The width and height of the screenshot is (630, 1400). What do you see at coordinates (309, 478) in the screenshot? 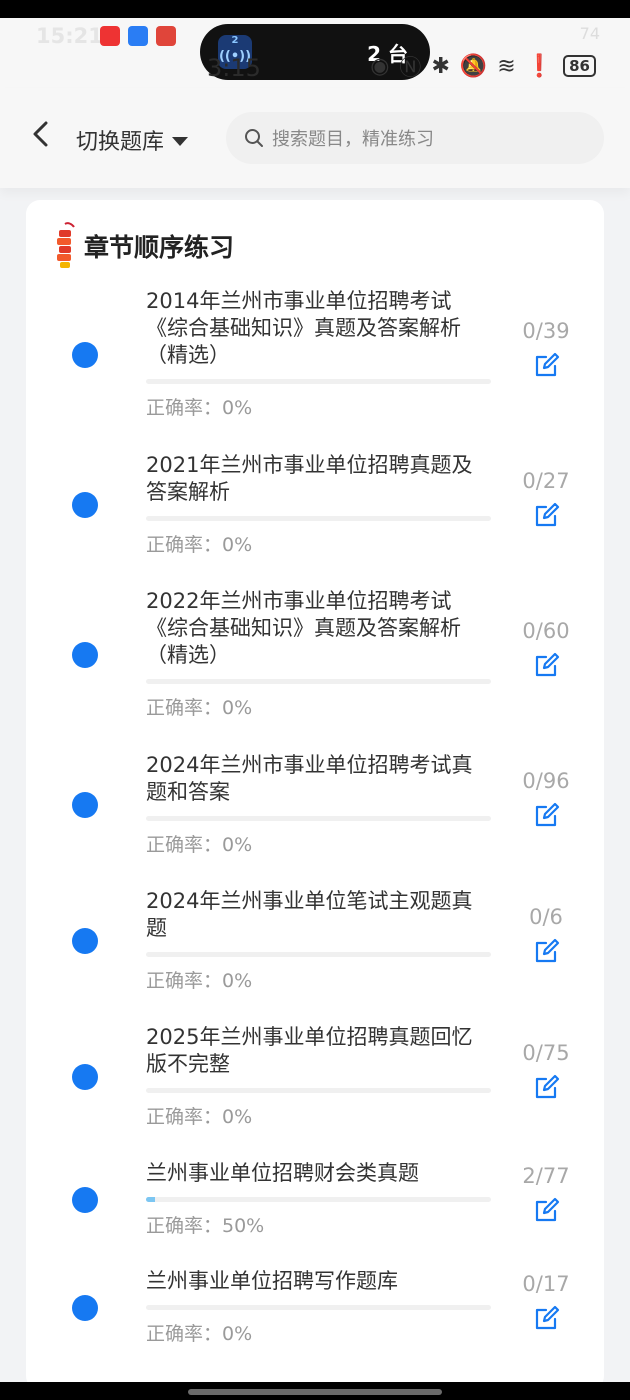
I see `chapter-title: 2021年兰州市事业单位招聘真题及答案解析` at bounding box center [309, 478].